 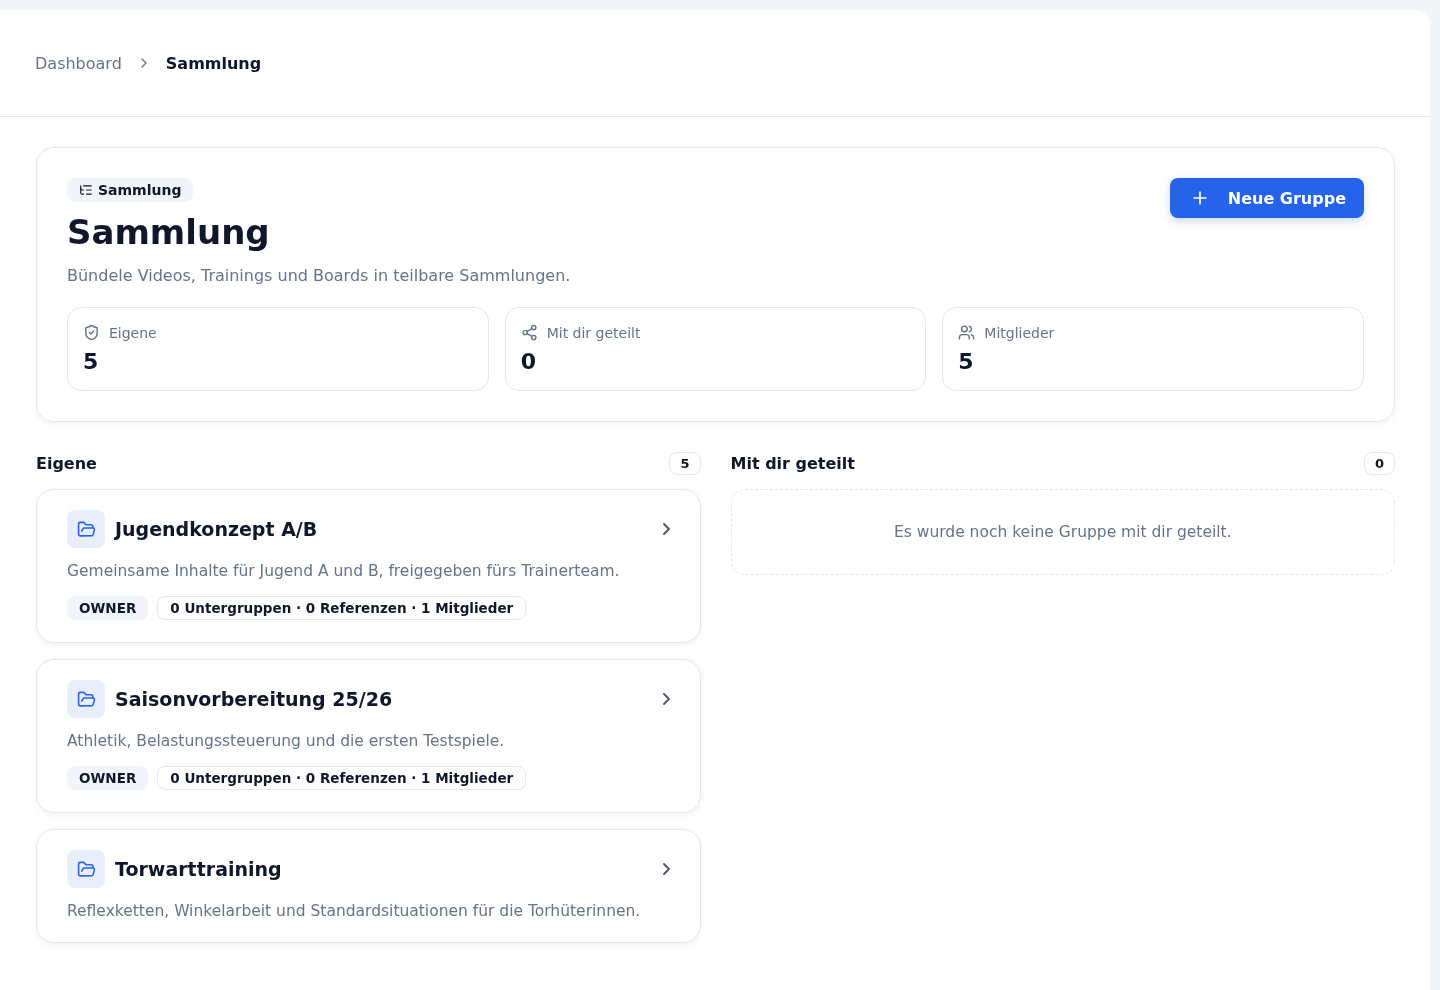 I want to click on page-subtitle: Bündele Videos, Trainings und Boards in teilbare Sammlungen., so click(x=319, y=275).